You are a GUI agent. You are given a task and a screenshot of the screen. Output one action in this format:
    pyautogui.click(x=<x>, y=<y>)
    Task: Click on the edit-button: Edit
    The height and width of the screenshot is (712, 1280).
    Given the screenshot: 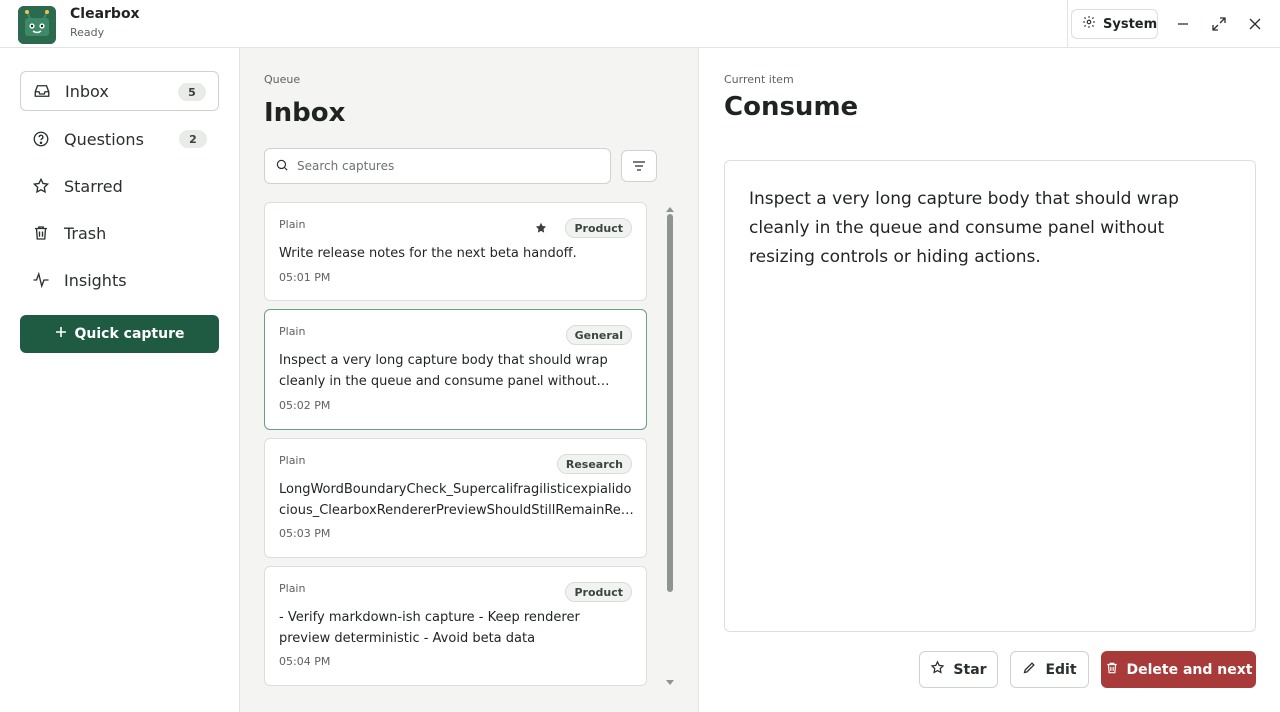 What is the action you would take?
    pyautogui.click(x=1049, y=669)
    